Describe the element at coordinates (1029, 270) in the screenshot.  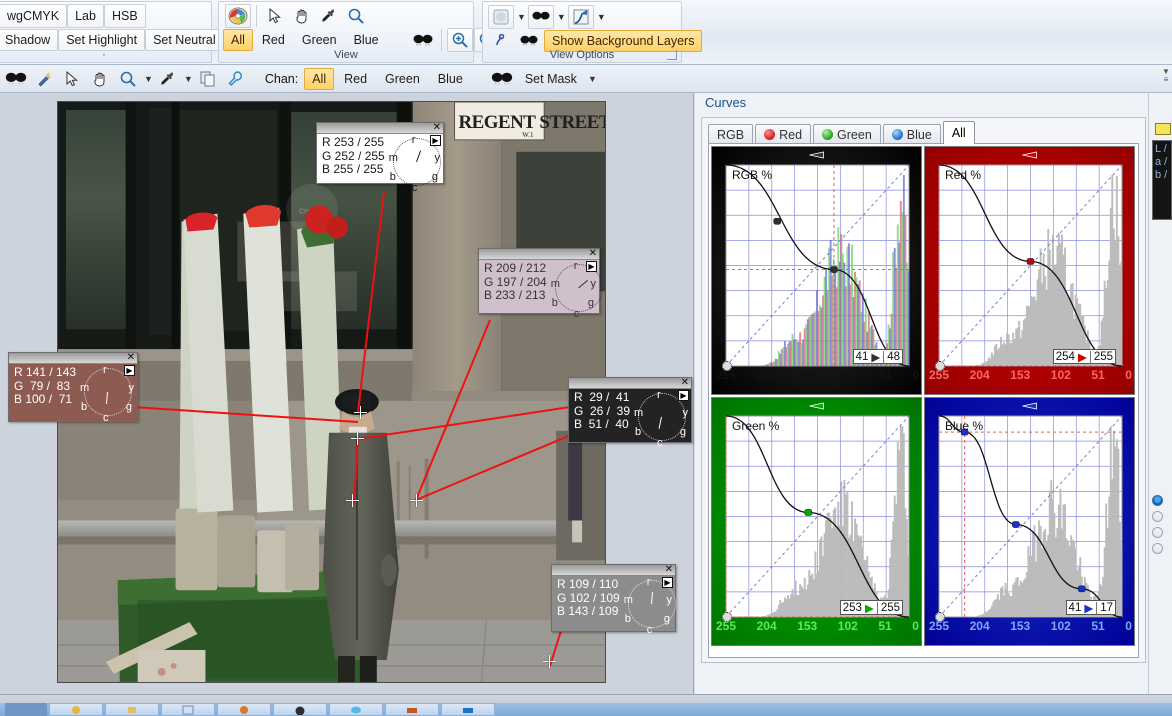
I see `curve-red-panel: Red % 254 ▶ 255 255 204 153 102 51 0` at that location.